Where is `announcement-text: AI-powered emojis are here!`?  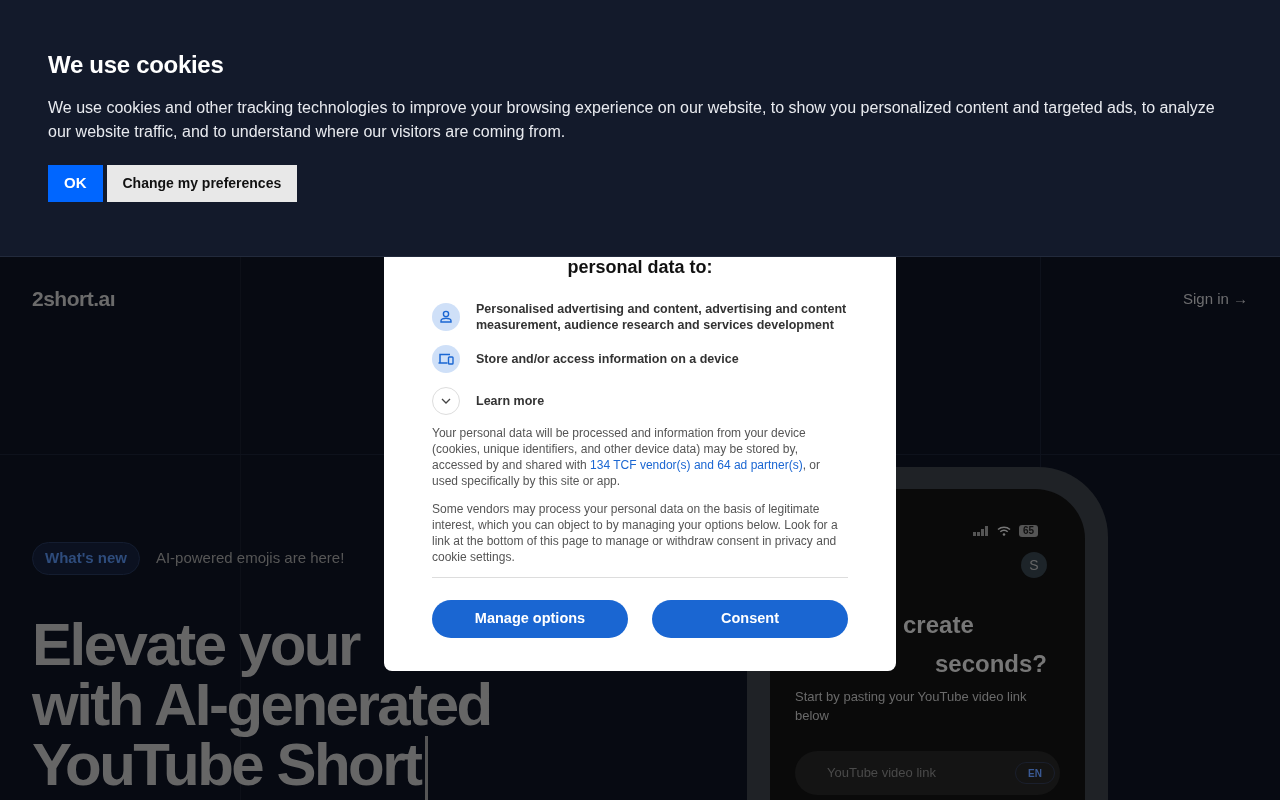 announcement-text: AI-powered emojis are here! is located at coordinates (250, 558).